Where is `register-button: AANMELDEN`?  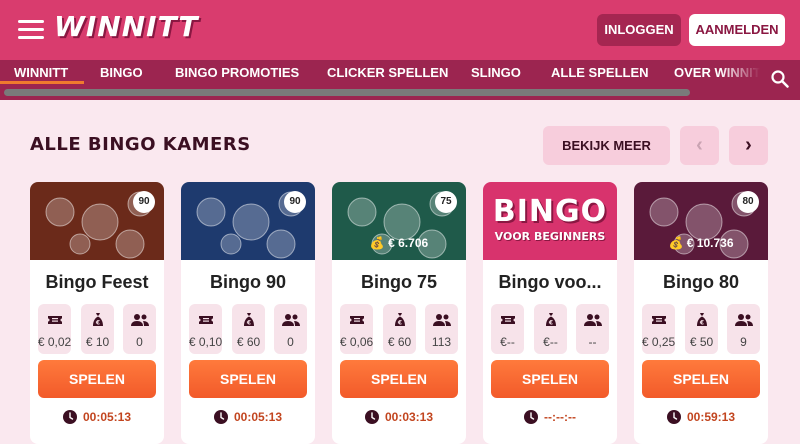
register-button: AANMELDEN is located at coordinates (737, 30).